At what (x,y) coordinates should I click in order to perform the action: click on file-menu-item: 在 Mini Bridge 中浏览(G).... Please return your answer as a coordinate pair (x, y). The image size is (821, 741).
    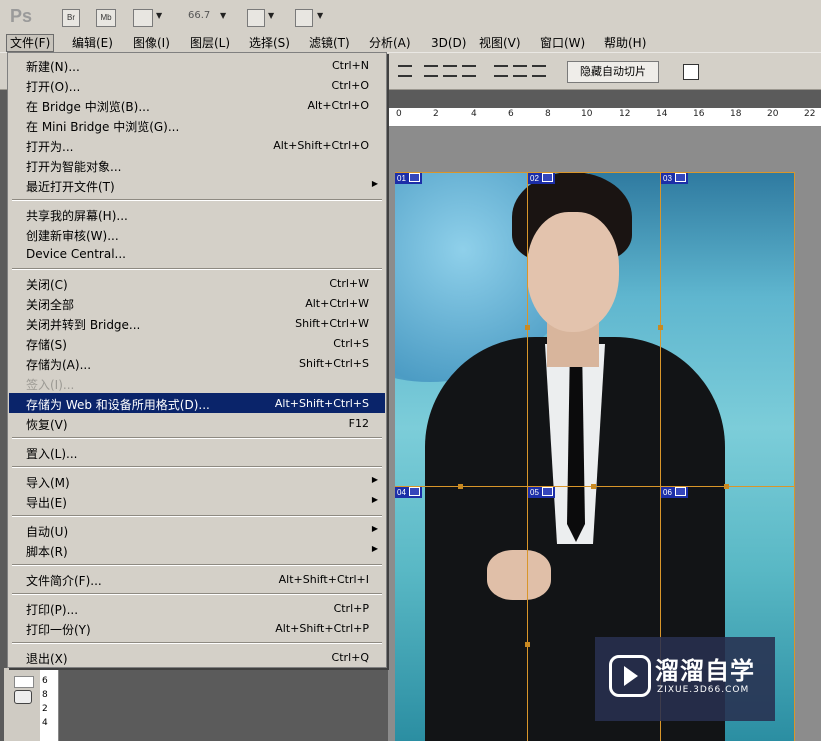
    Looking at the image, I should click on (197, 125).